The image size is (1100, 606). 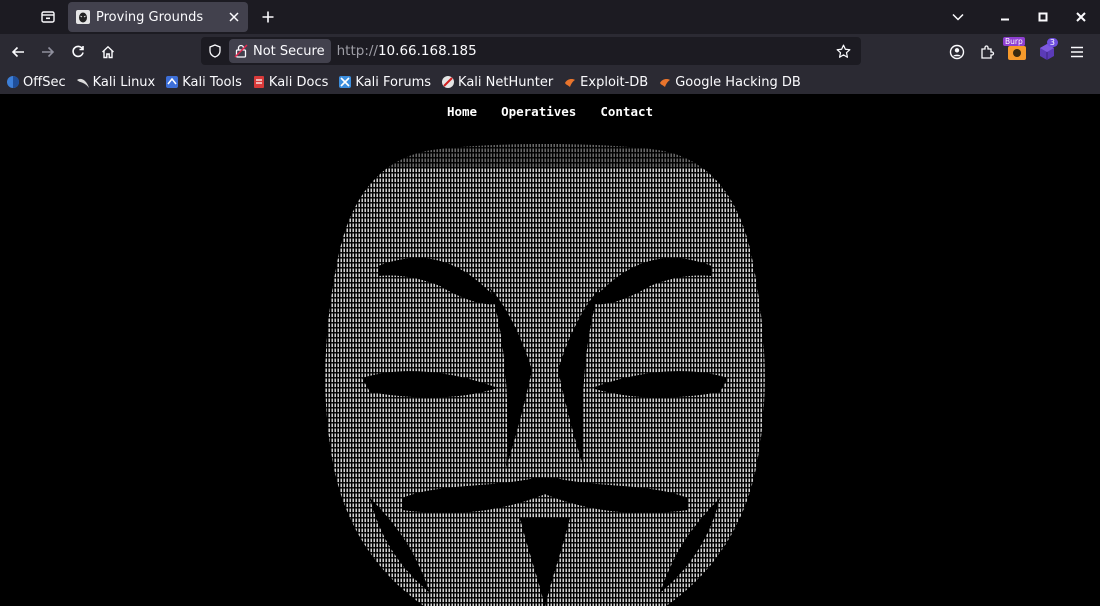 What do you see at coordinates (626, 111) in the screenshot?
I see `nav-link-contact: Contact` at bounding box center [626, 111].